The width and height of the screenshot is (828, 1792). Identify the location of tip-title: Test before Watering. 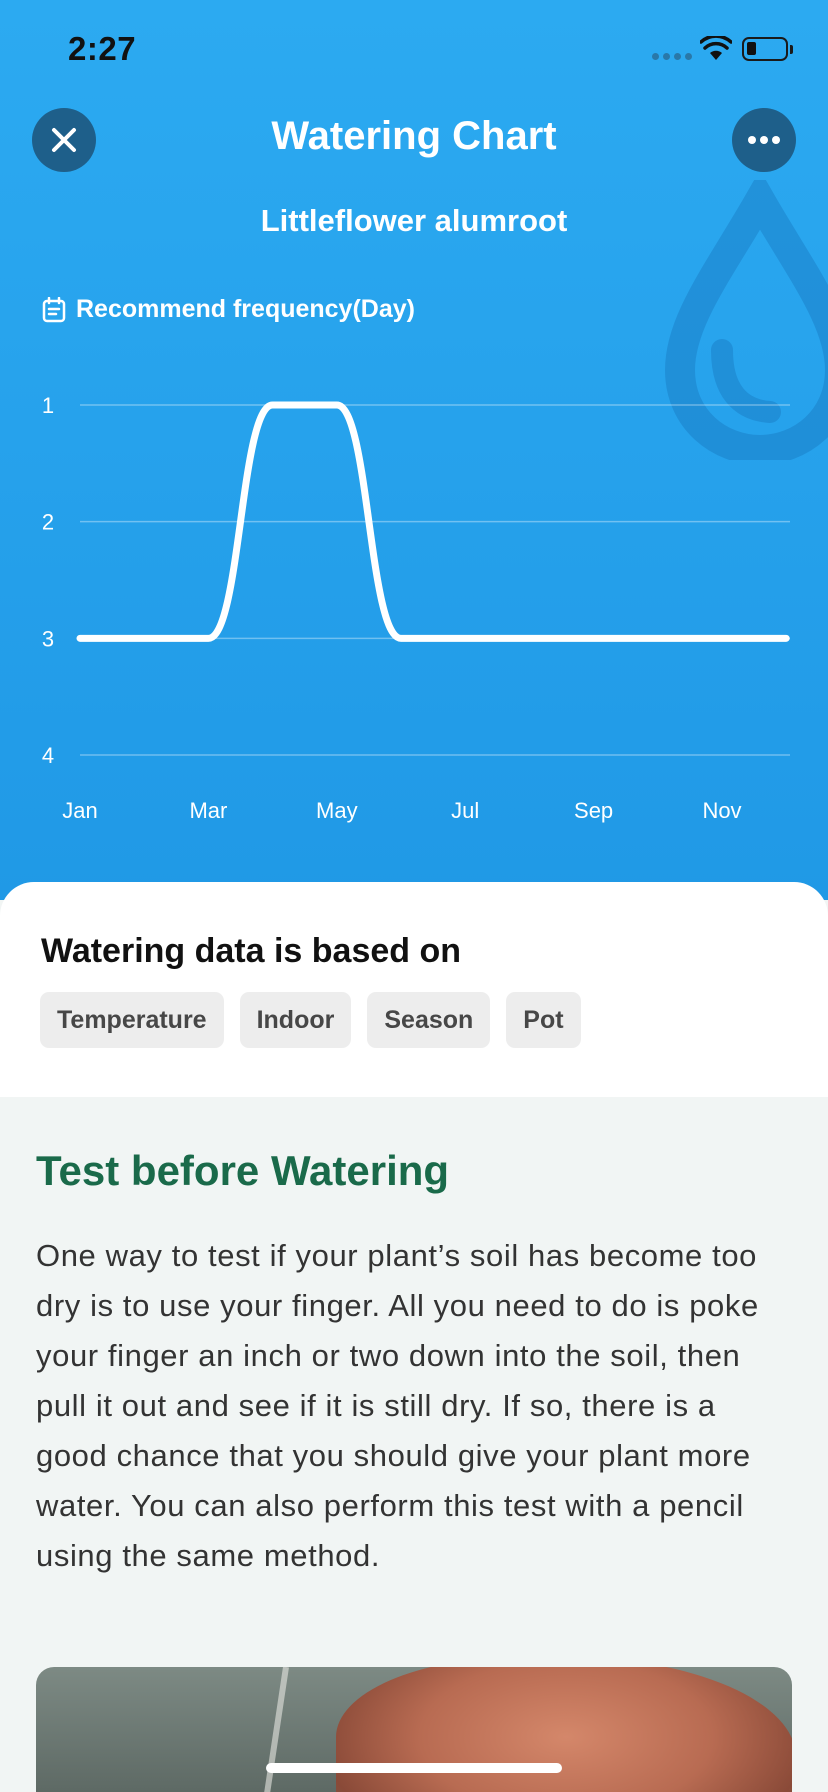
(243, 1170).